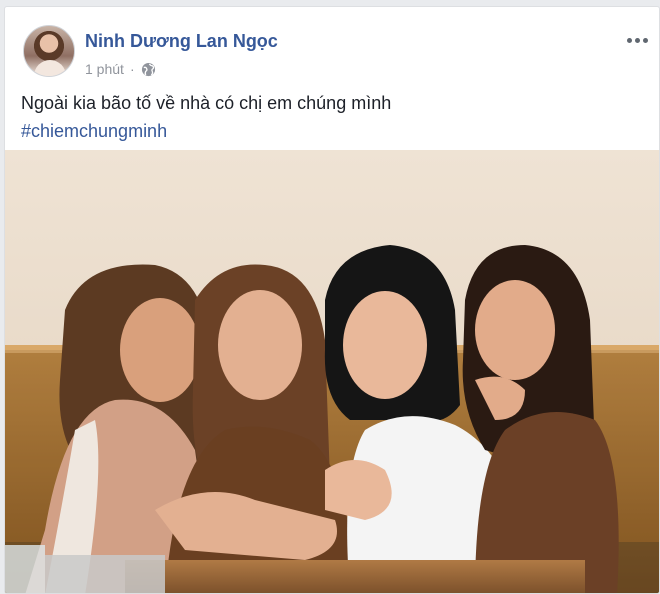 This screenshot has width=660, height=594. I want to click on hashtag-link: #chiemchungminh, so click(94, 131).